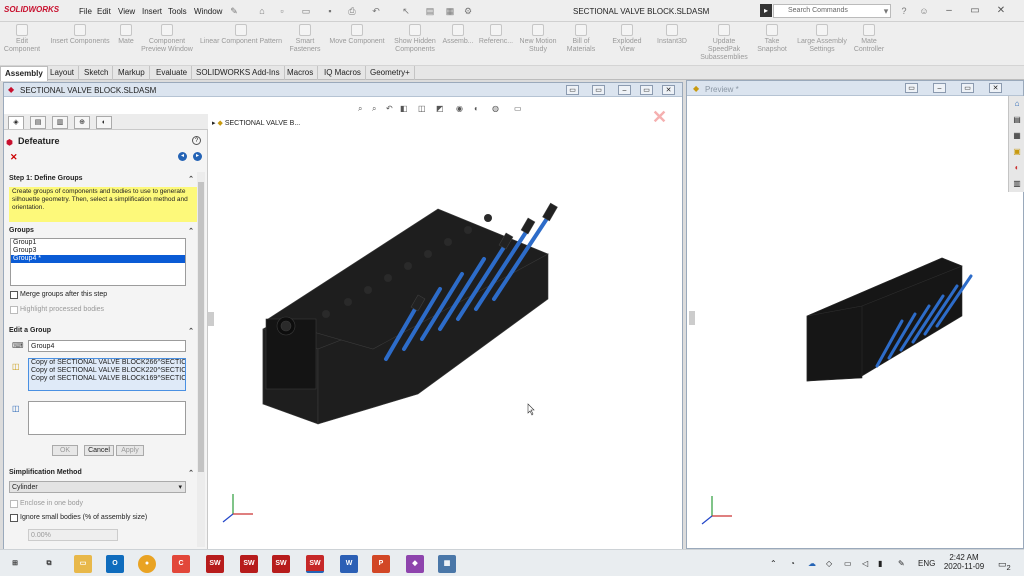 The image size is (1024, 576). What do you see at coordinates (1017, 120) in the screenshot?
I see `design-library-icon: ▤` at bounding box center [1017, 120].